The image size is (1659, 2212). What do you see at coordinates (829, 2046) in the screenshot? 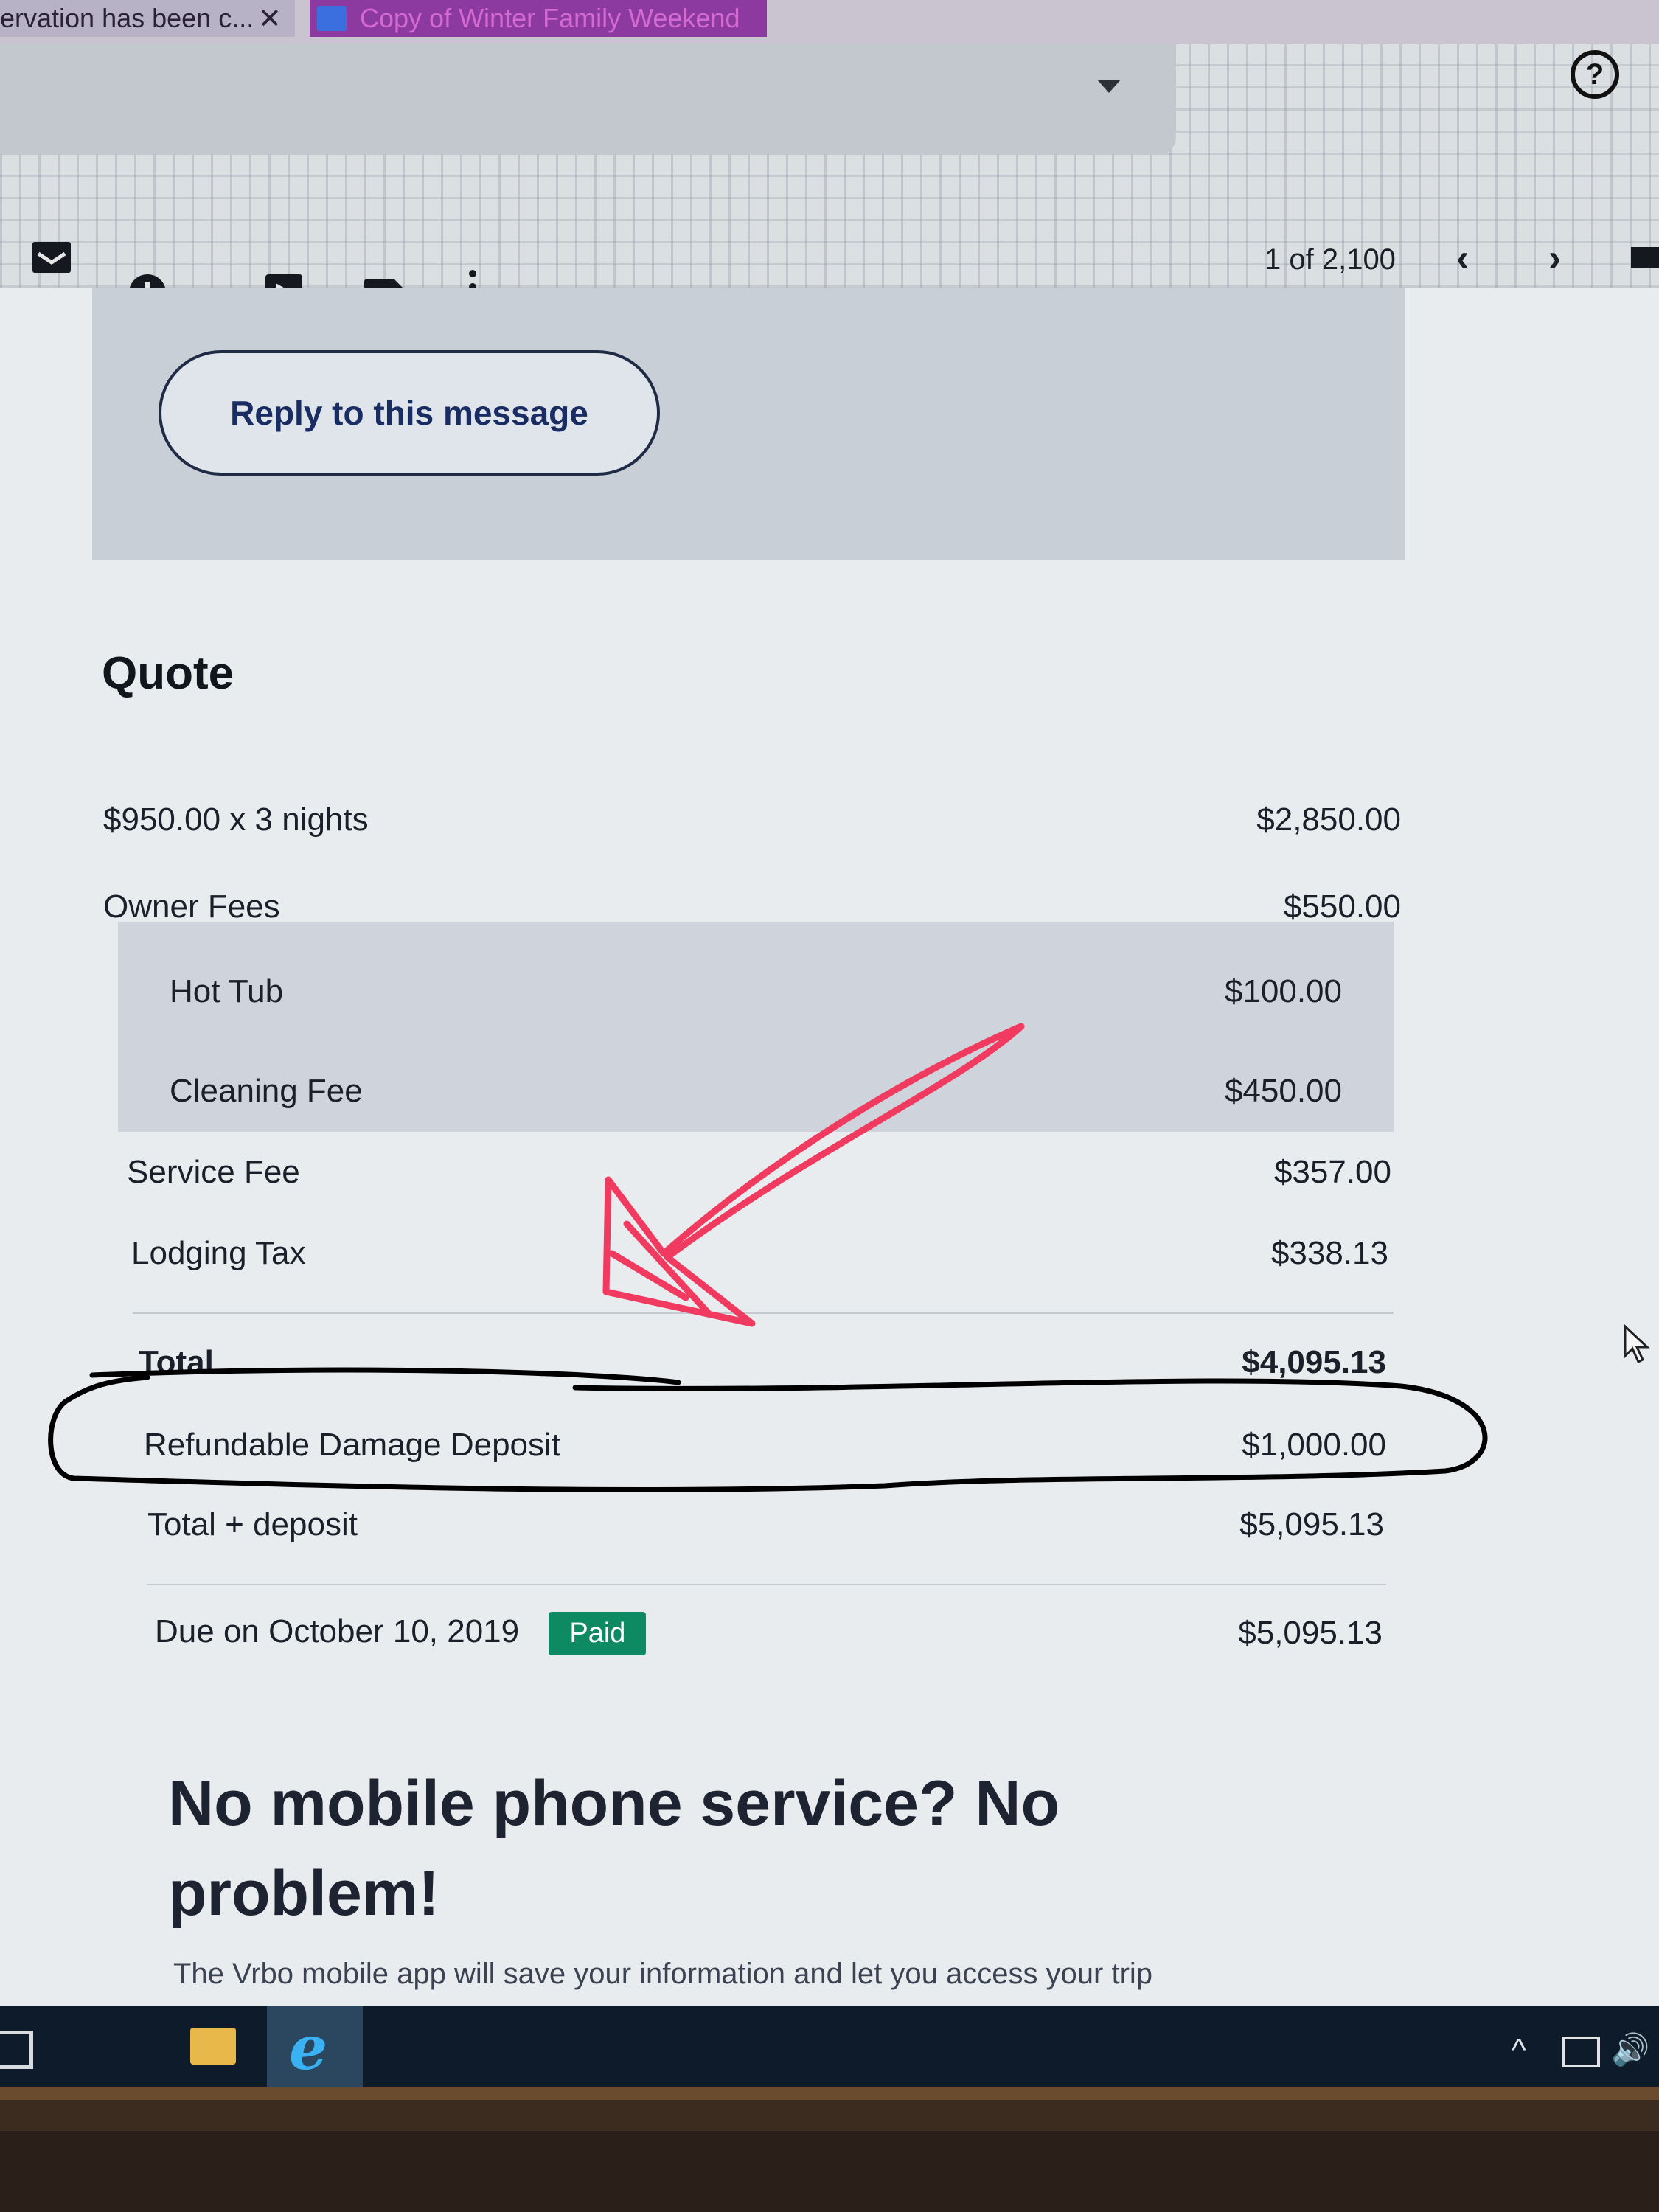
I see `taskbar: e ^ 🔊` at bounding box center [829, 2046].